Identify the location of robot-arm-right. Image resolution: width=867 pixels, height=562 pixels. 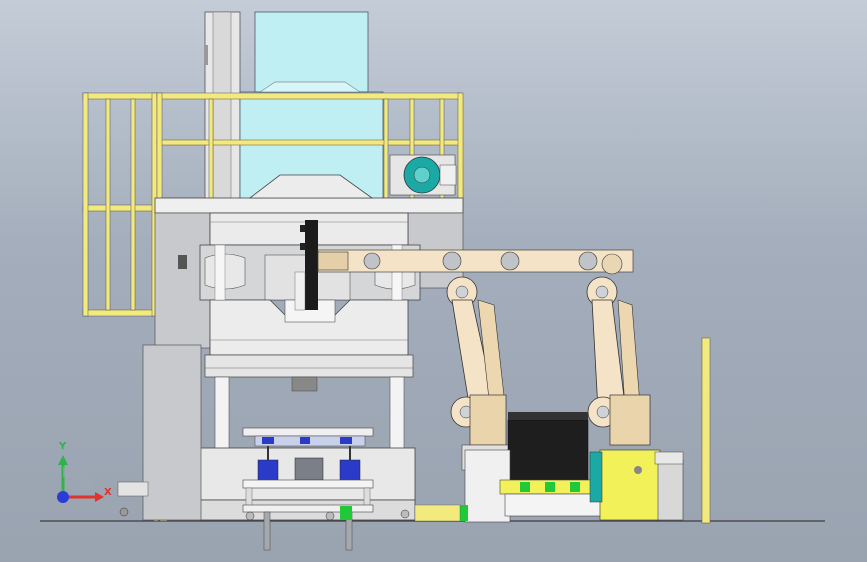
(618, 361).